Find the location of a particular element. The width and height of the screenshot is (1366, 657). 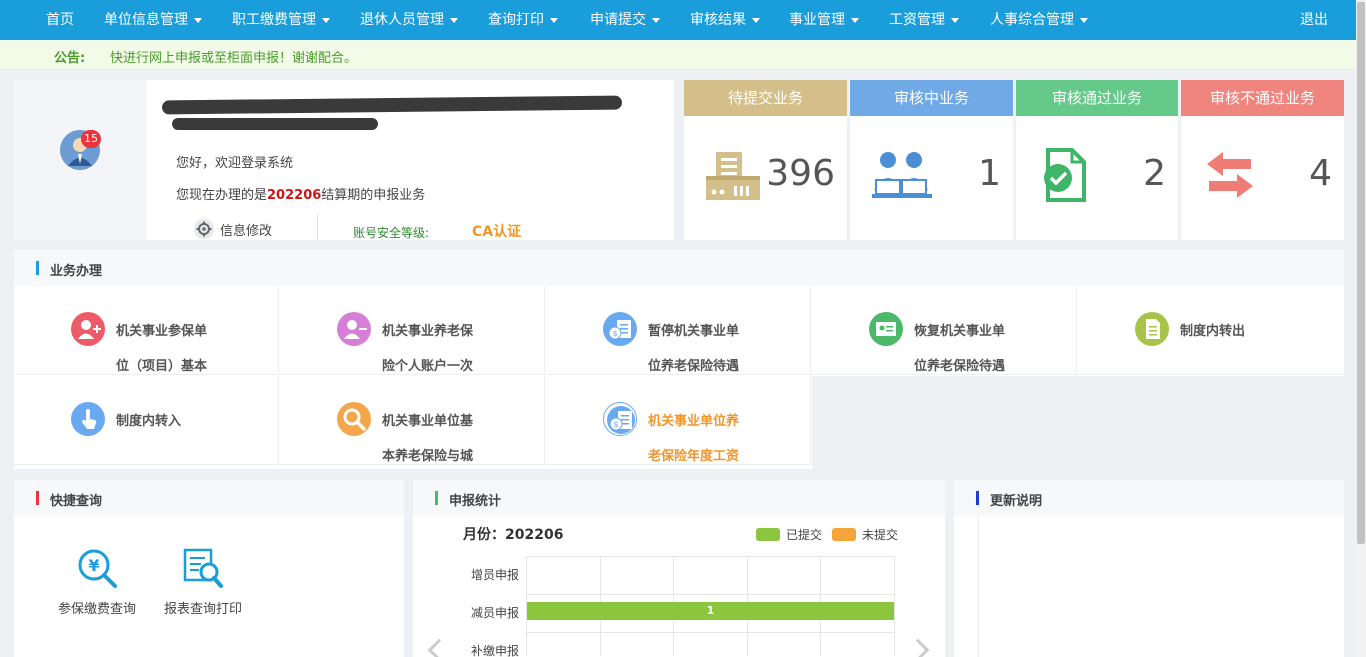

nav-item-1: 单位信息管理 is located at coordinates (153, 20).